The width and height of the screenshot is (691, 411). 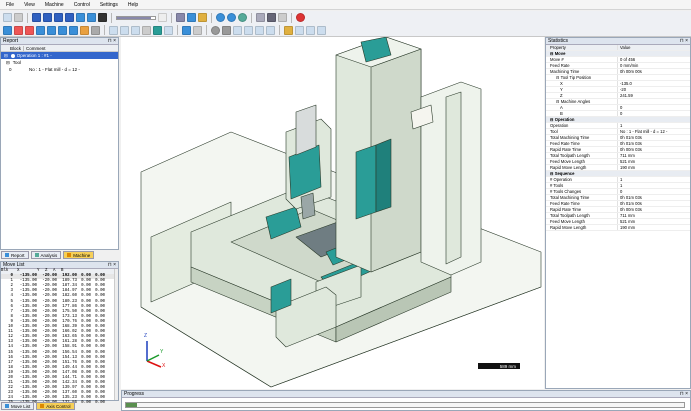 What do you see at coordinates (135, 30) in the screenshot?
I see `rotate-icon` at bounding box center [135, 30].